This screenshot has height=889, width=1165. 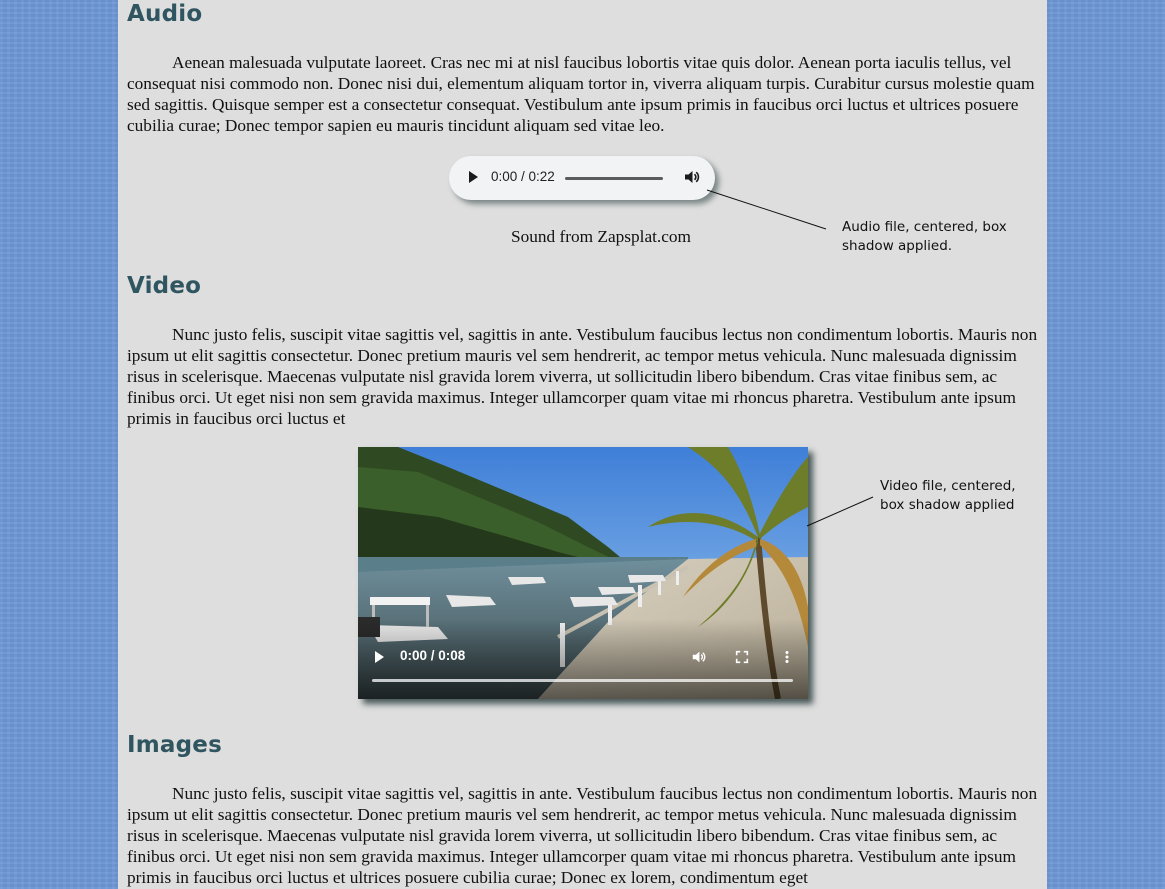 I want to click on audio-caption: Sound from Zapsplat.com, so click(x=601, y=236).